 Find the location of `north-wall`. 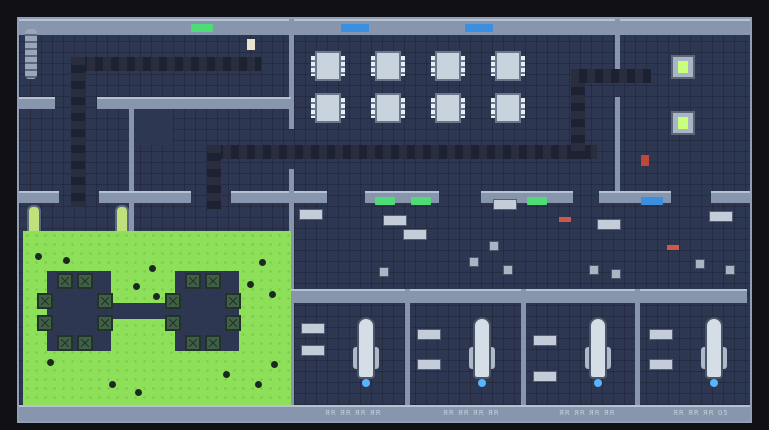

north-wall is located at coordinates (384, 27).